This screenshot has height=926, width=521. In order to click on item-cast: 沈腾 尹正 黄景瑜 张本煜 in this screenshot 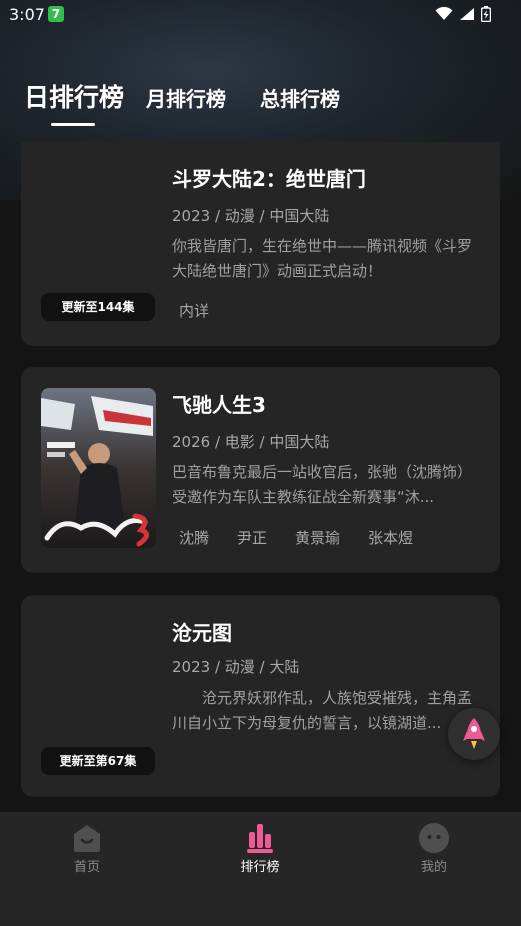, I will do `click(296, 537)`.